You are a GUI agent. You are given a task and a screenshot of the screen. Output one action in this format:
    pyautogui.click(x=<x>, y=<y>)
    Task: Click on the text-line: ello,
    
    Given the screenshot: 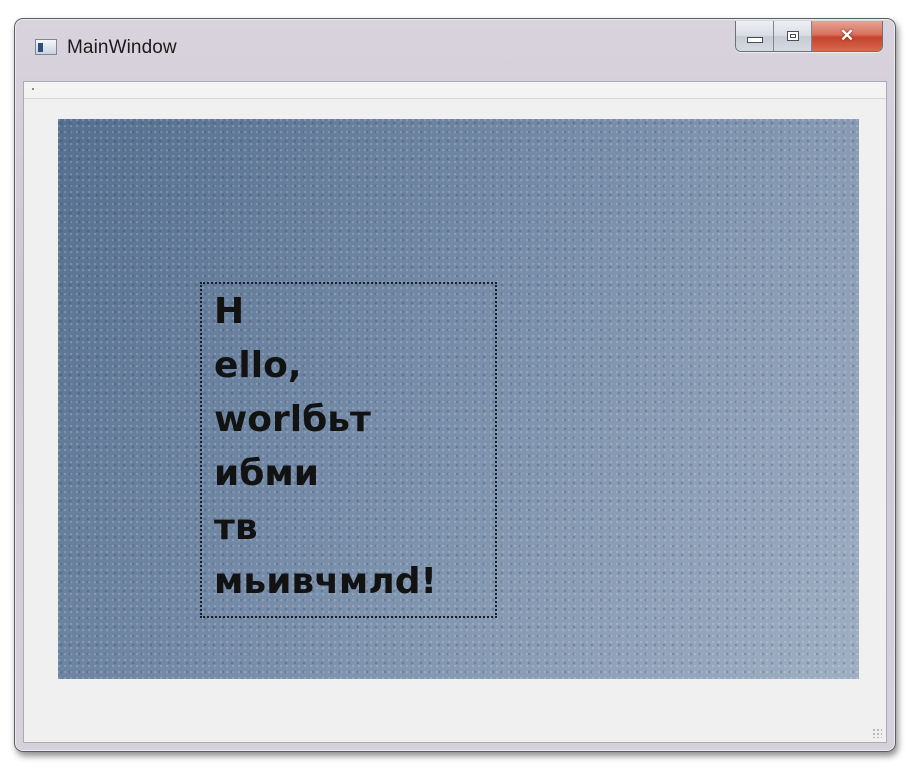 What is the action you would take?
    pyautogui.click(x=258, y=365)
    